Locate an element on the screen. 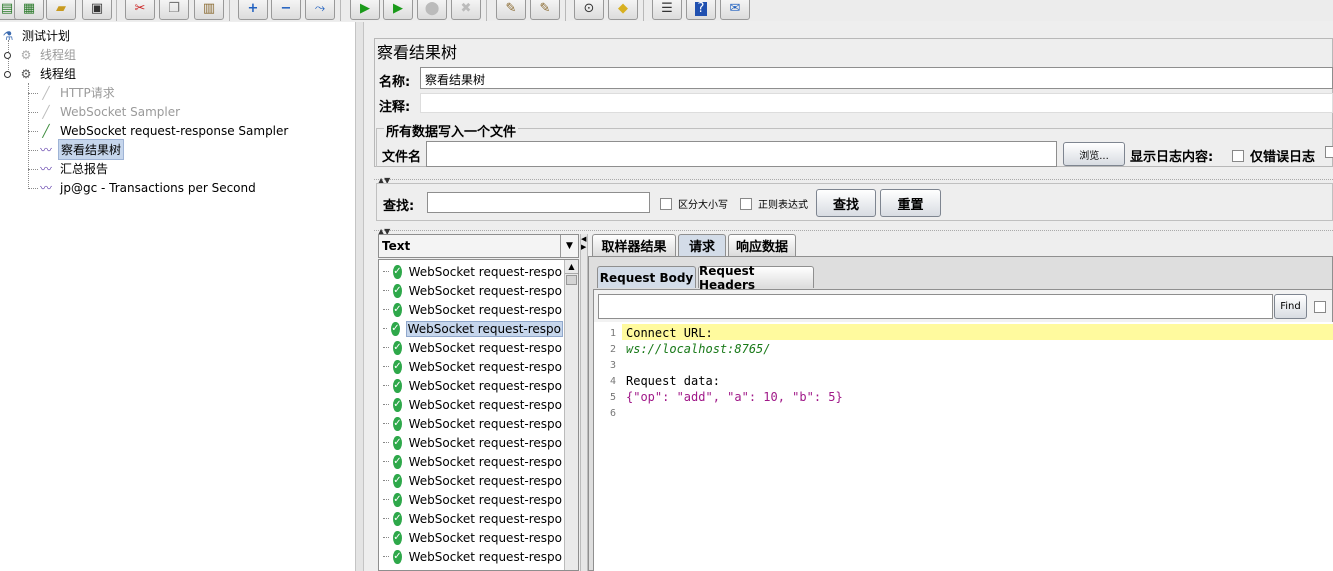  help-icon: ? is located at coordinates (701, 10).